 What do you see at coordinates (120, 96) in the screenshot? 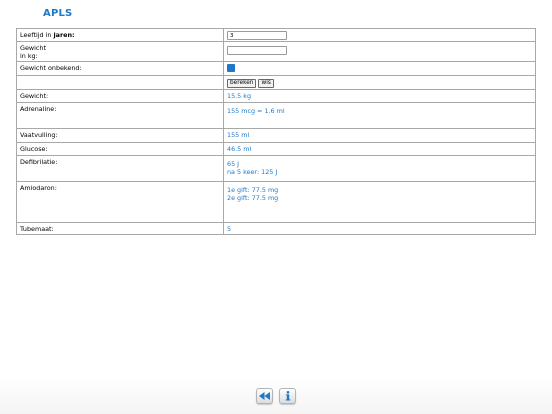
I see `result-weight-label: Gewicht:` at bounding box center [120, 96].